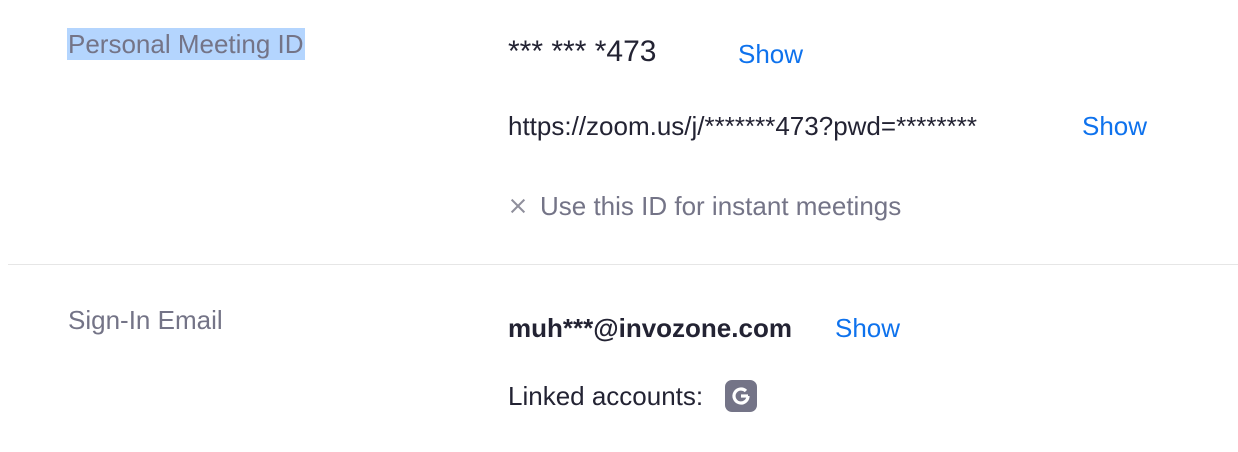  What do you see at coordinates (867, 328) in the screenshot?
I see `show-email-link: Show` at bounding box center [867, 328].